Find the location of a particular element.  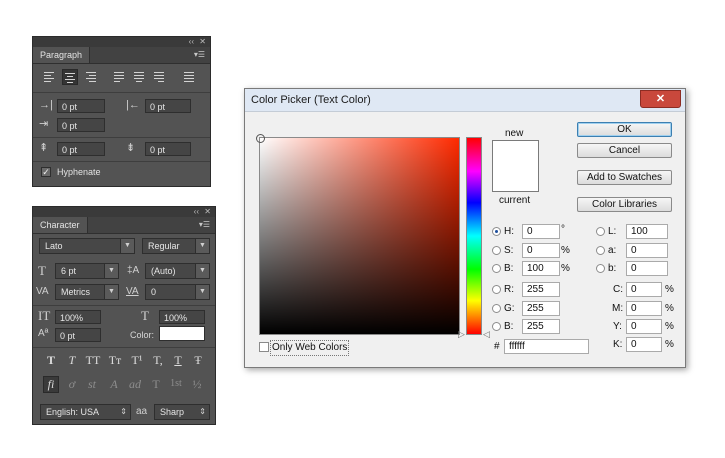

indent-left-field: 0 pt is located at coordinates (81, 106).